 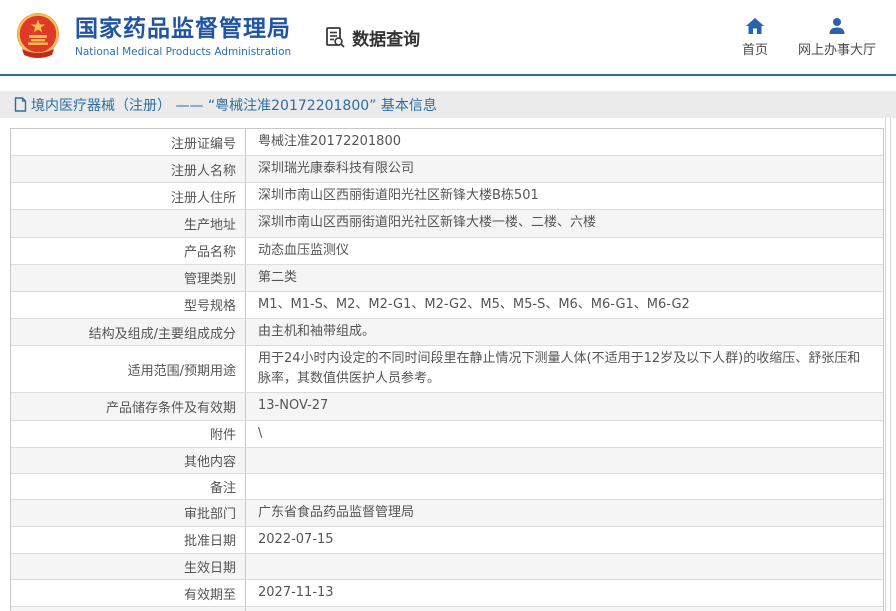 I want to click on row-value: 由主机和袖带组成。, so click(x=317, y=331).